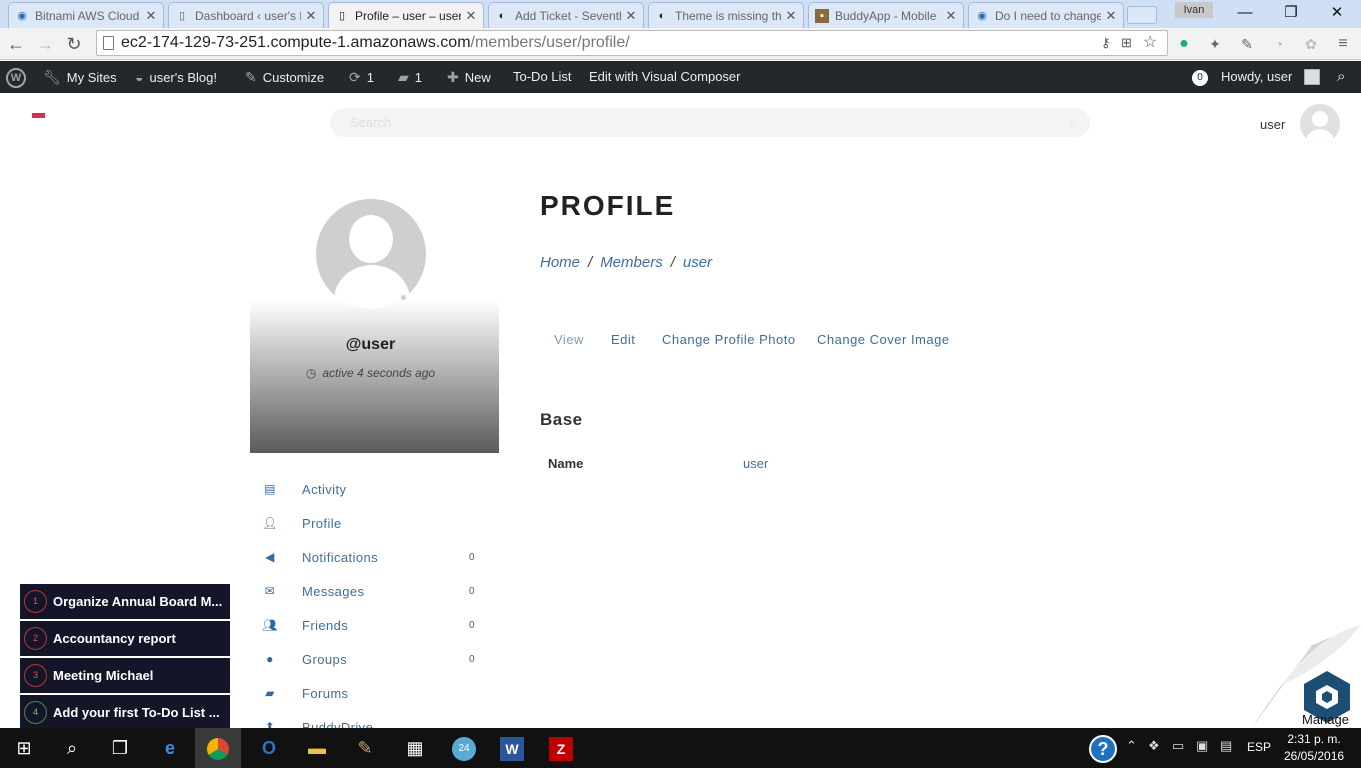 The width and height of the screenshot is (1361, 768). I want to click on browser-tab: ◐ Theme is missing the ✕, so click(726, 15).